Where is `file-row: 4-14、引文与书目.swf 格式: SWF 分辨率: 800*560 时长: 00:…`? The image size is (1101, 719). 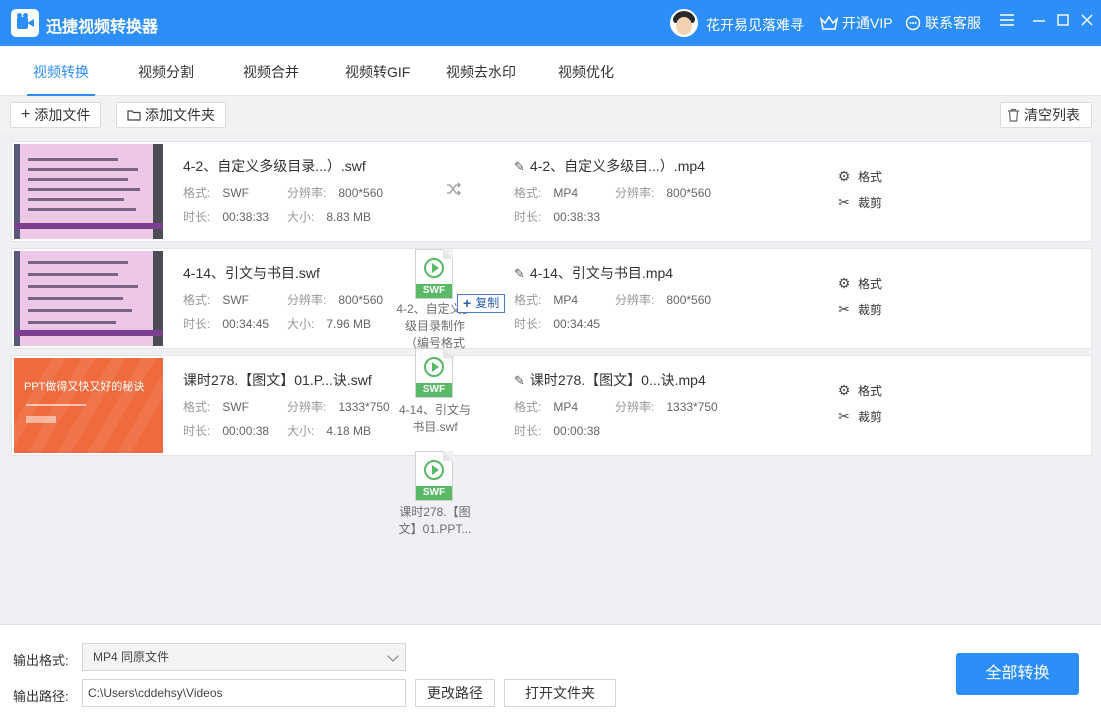
file-row: 4-14、引文与书目.swf 格式: SWF 分辨率: 800*560 时长: 00:… is located at coordinates (551, 298).